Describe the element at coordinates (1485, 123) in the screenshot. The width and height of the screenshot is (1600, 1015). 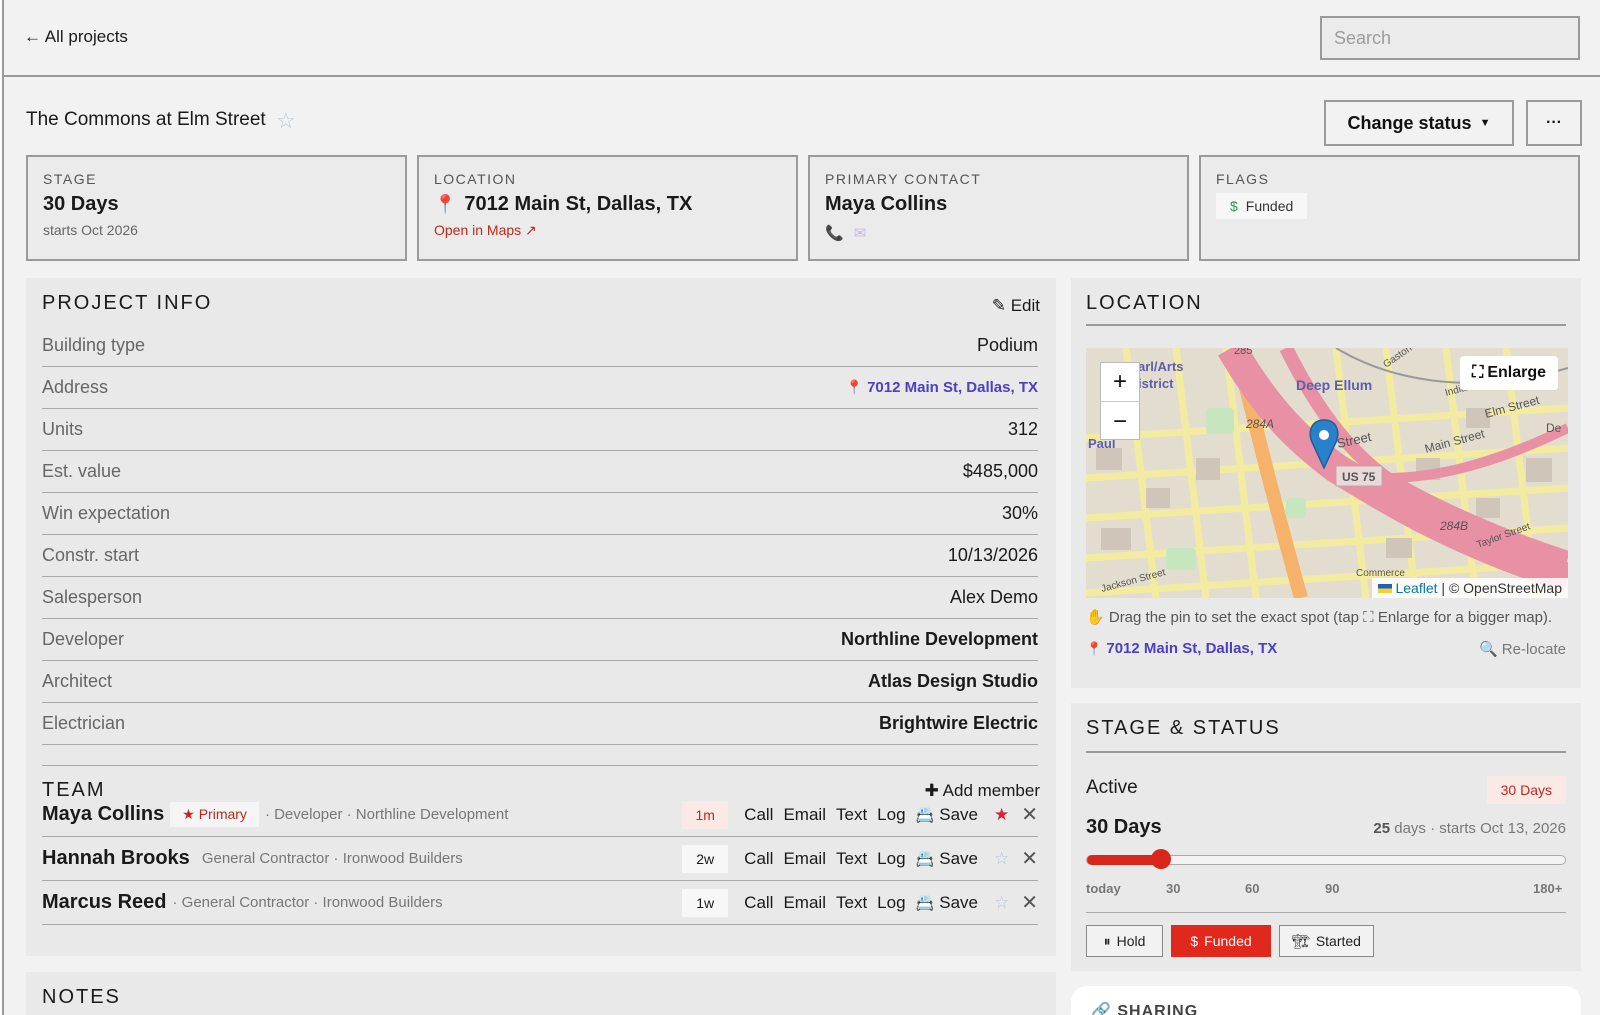
I see `caret-down-icon: ▼` at that location.